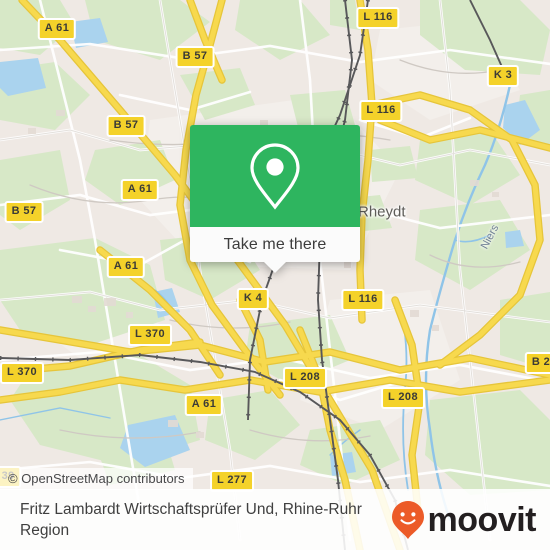 This screenshot has height=550, width=550. Describe the element at coordinates (537, 363) in the screenshot. I see `road-shield: B 2` at that location.